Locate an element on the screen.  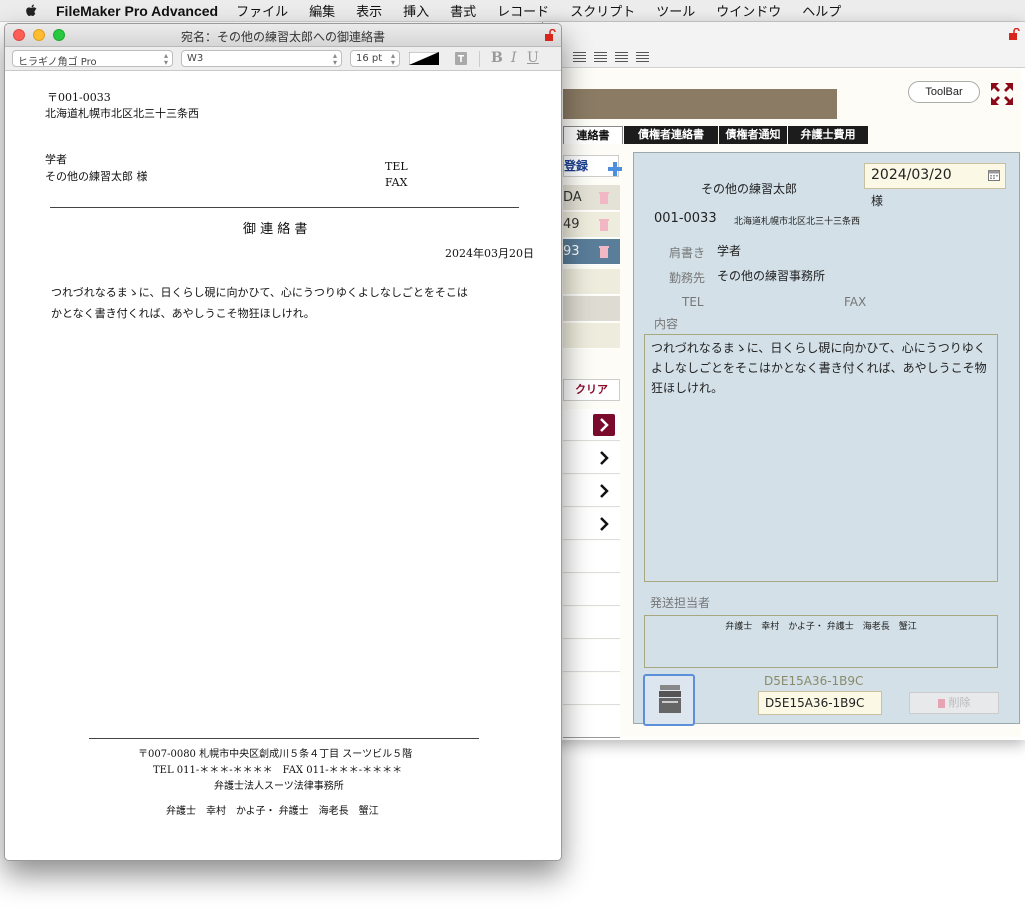
letter-heading: 御 連 絡 書 is located at coordinates (275, 229).